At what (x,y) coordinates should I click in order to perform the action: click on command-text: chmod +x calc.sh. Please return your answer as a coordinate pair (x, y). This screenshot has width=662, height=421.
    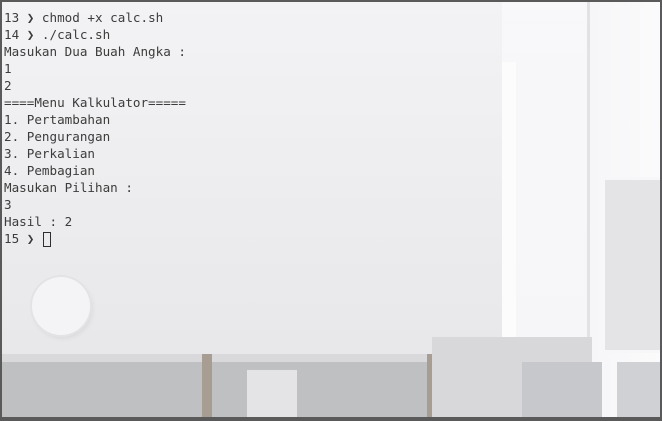
    Looking at the image, I should click on (102, 17).